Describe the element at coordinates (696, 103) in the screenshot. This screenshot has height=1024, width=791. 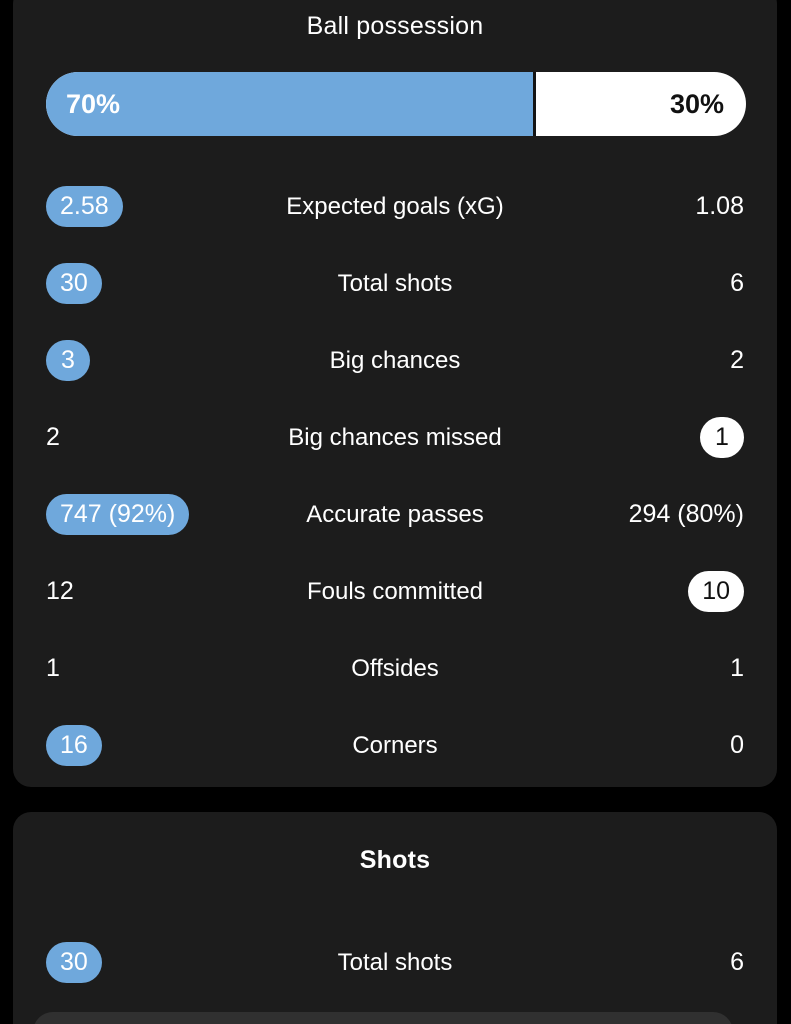
I see `possession-away-percent: 30%` at that location.